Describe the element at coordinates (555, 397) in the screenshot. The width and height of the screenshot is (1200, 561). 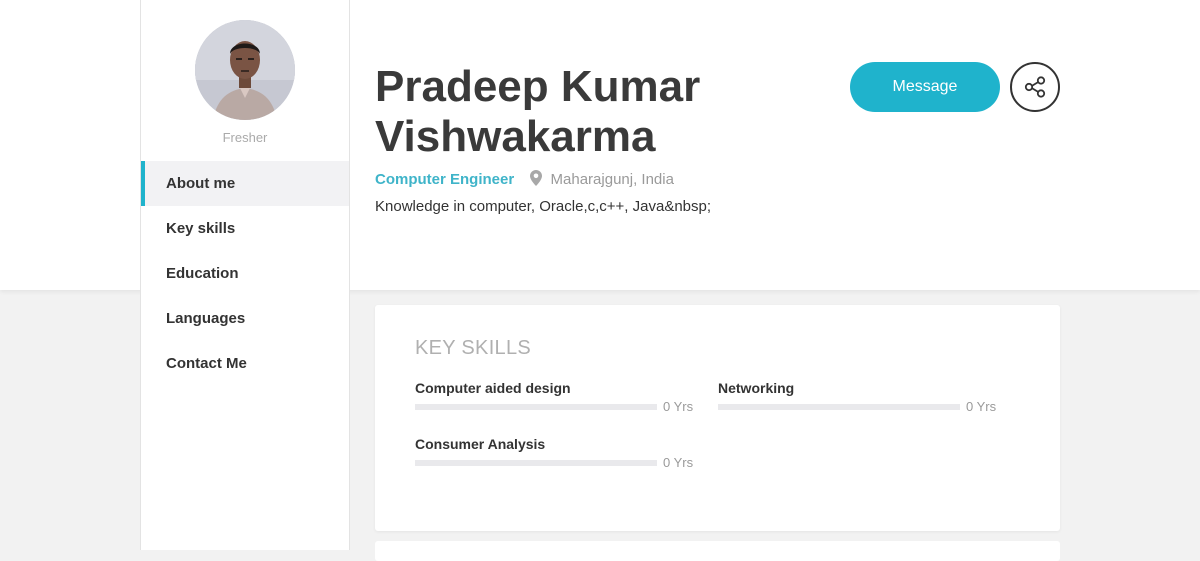
I see `skill-item: Computer aided design 0 Yrs` at that location.